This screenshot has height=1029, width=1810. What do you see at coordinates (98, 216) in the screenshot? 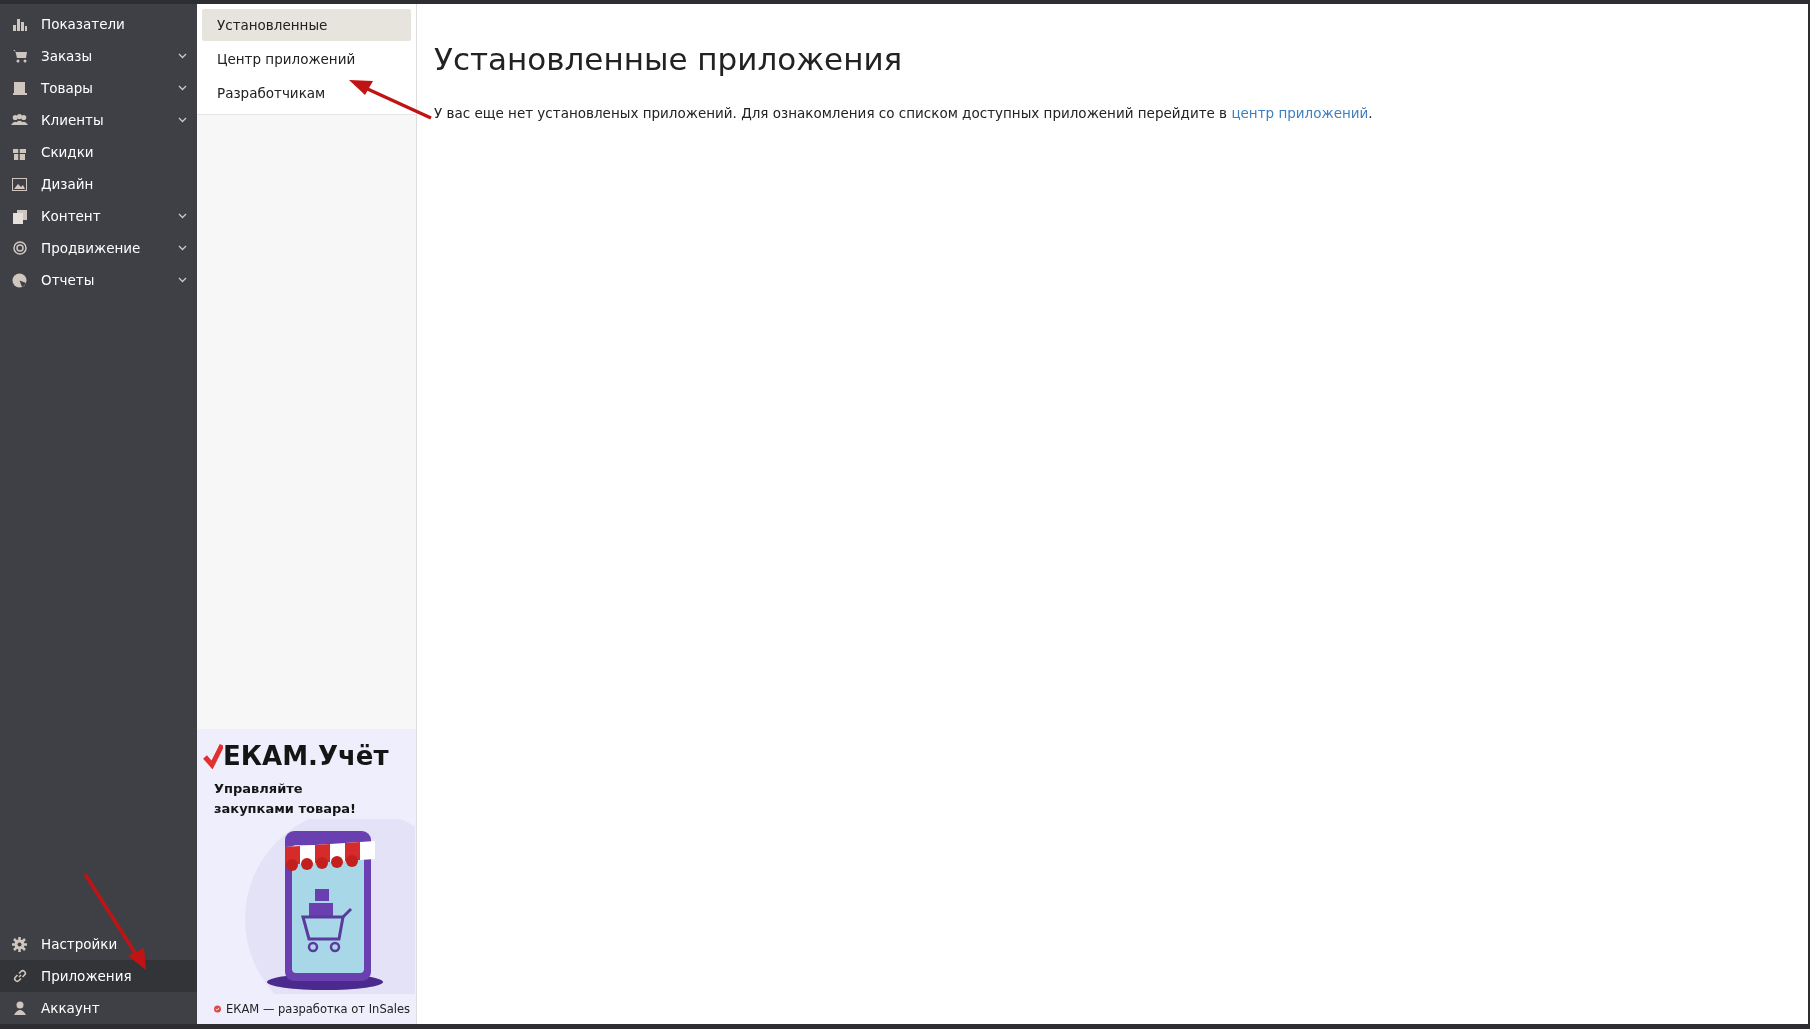
I see `sidebar-item: Контент` at bounding box center [98, 216].